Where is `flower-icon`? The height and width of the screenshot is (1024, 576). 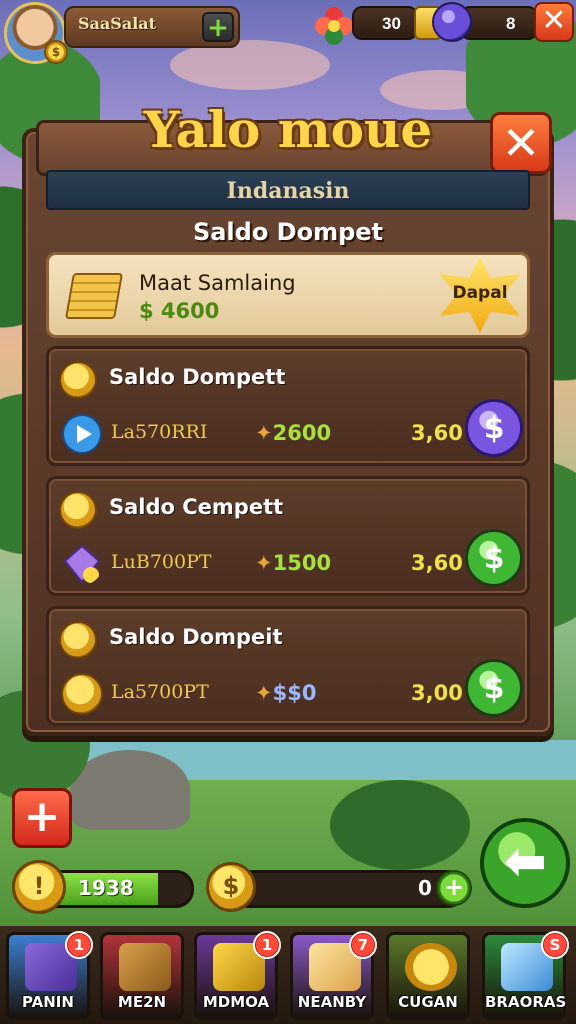 flower-icon is located at coordinates (334, 26).